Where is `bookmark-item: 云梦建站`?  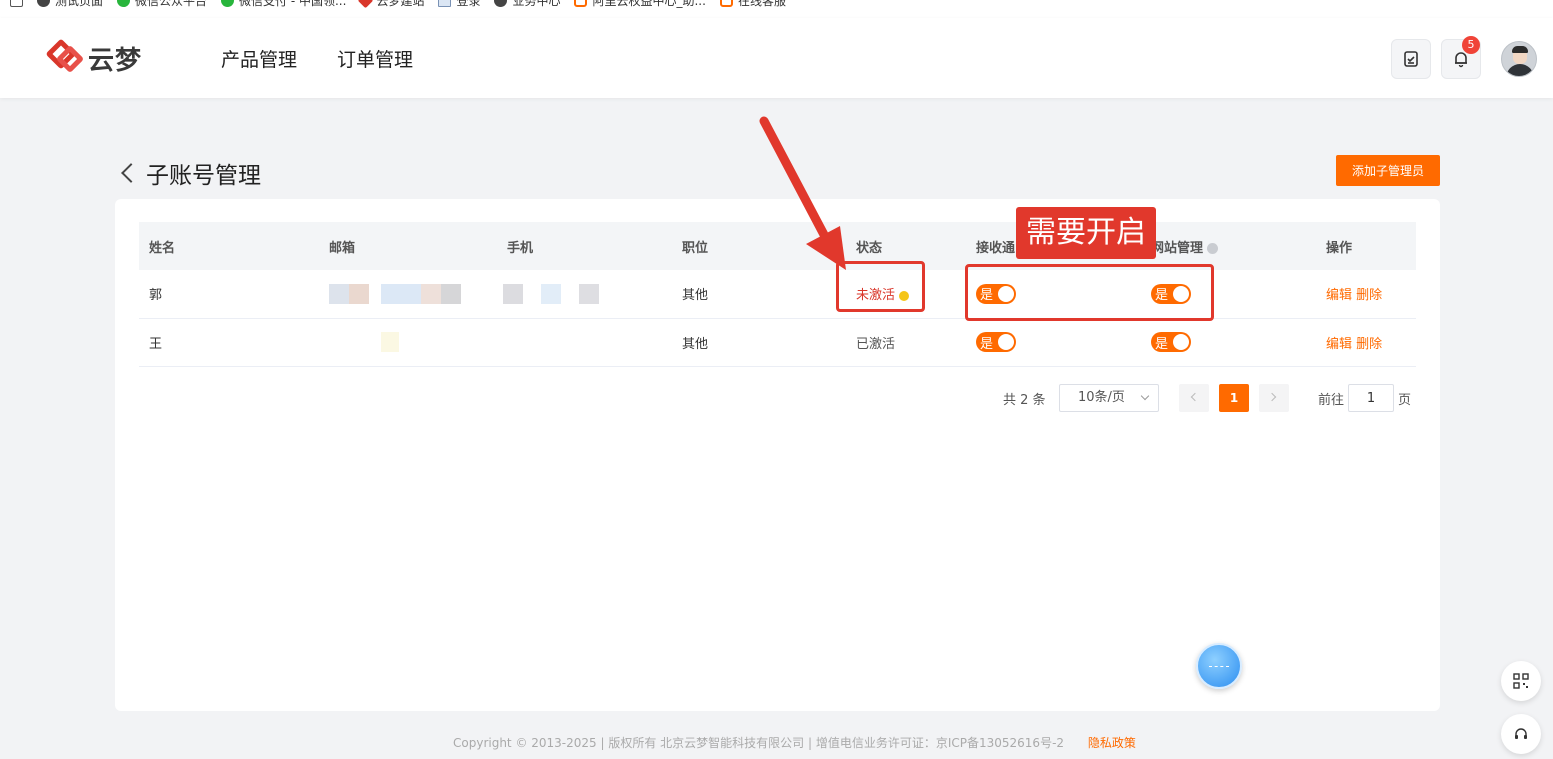 bookmark-item: 云梦建站 is located at coordinates (391, 4).